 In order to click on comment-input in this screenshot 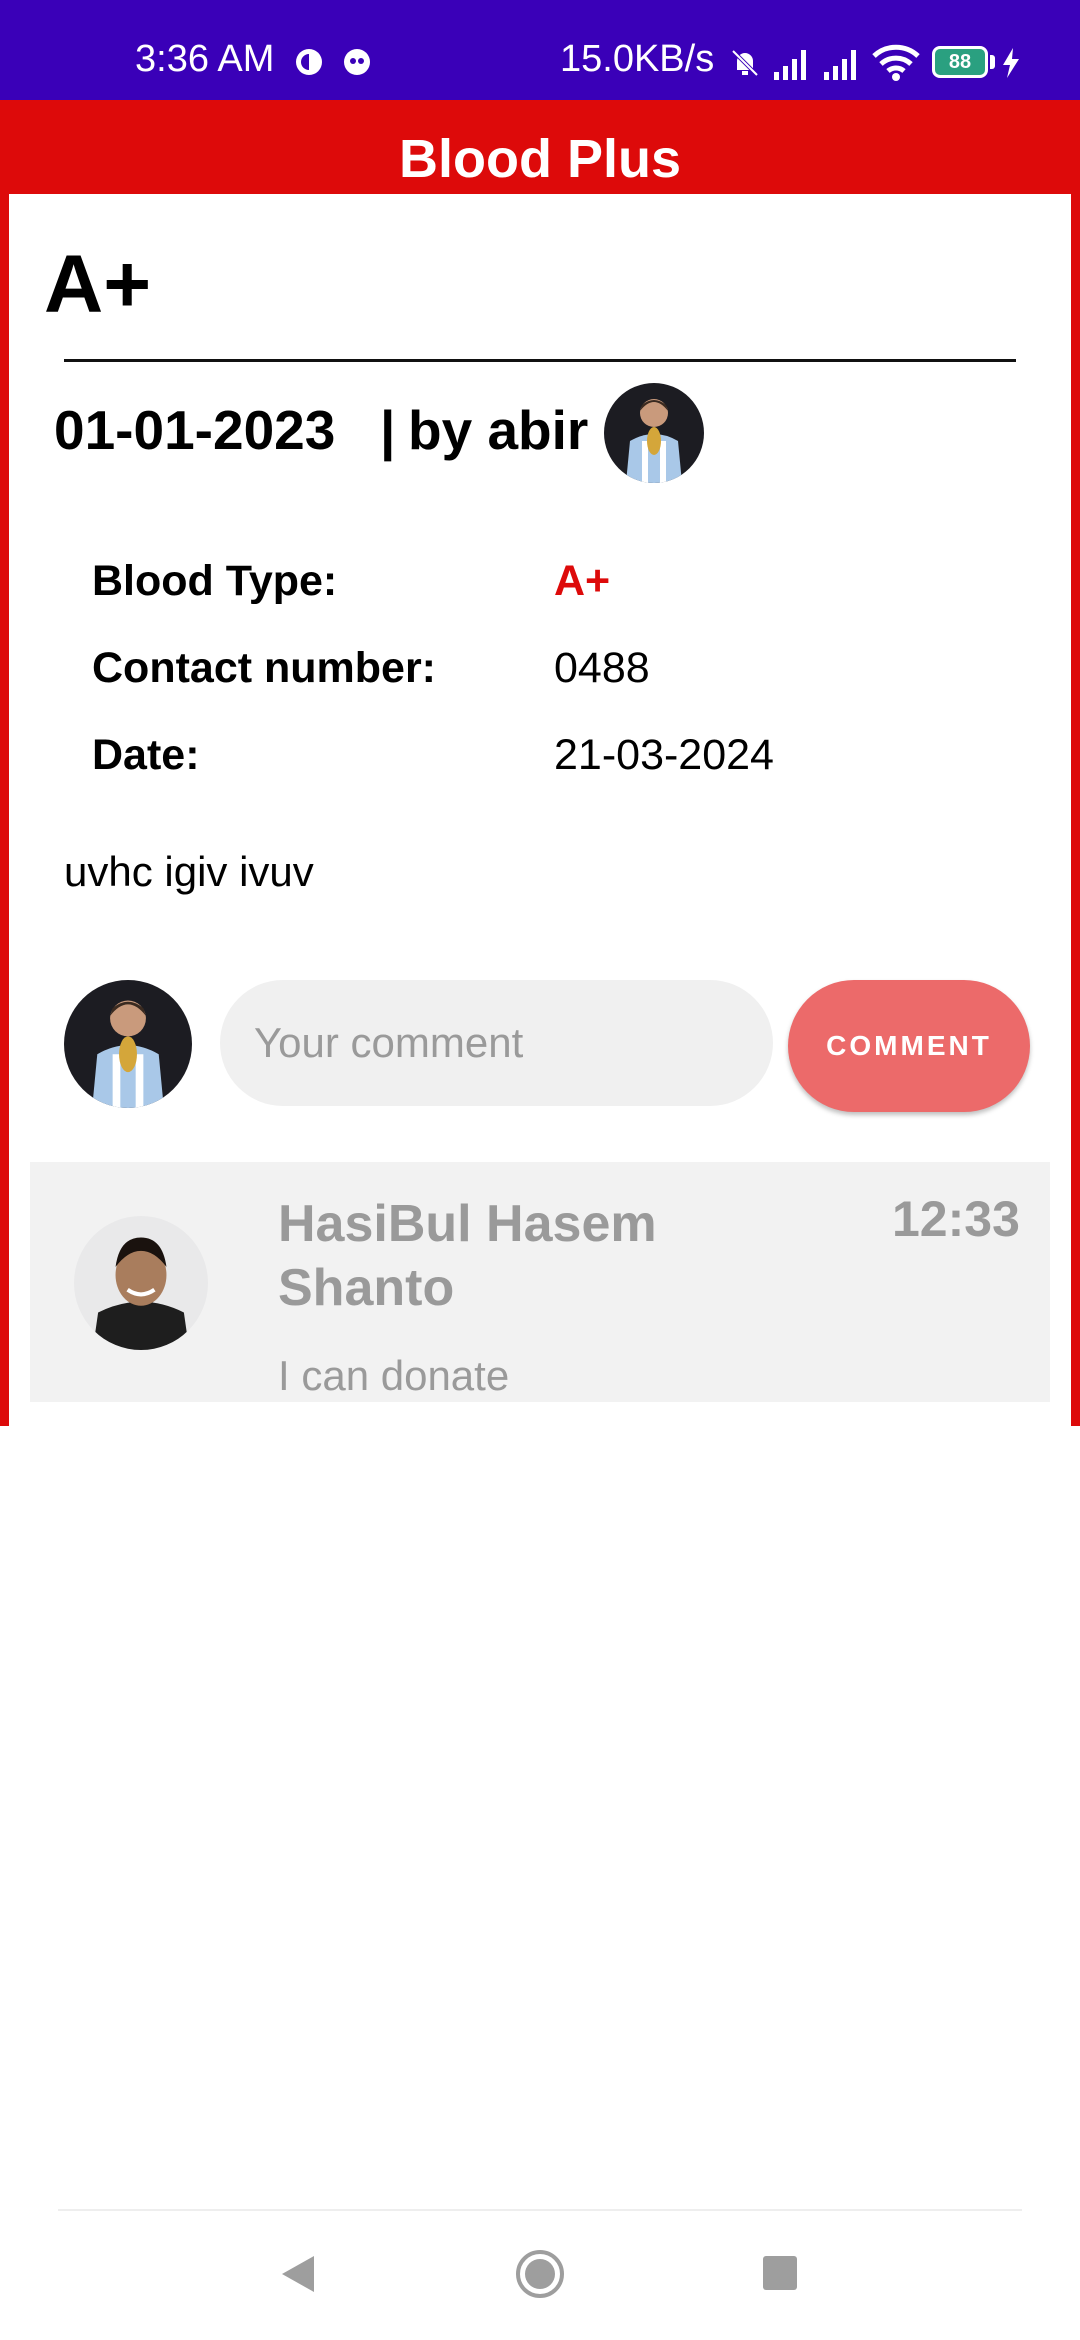, I will do `click(496, 1043)`.